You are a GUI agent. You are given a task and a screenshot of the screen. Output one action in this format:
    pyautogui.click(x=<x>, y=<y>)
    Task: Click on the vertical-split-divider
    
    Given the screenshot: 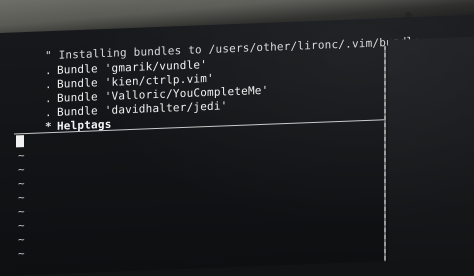 What is the action you would take?
    pyautogui.click(x=385, y=154)
    